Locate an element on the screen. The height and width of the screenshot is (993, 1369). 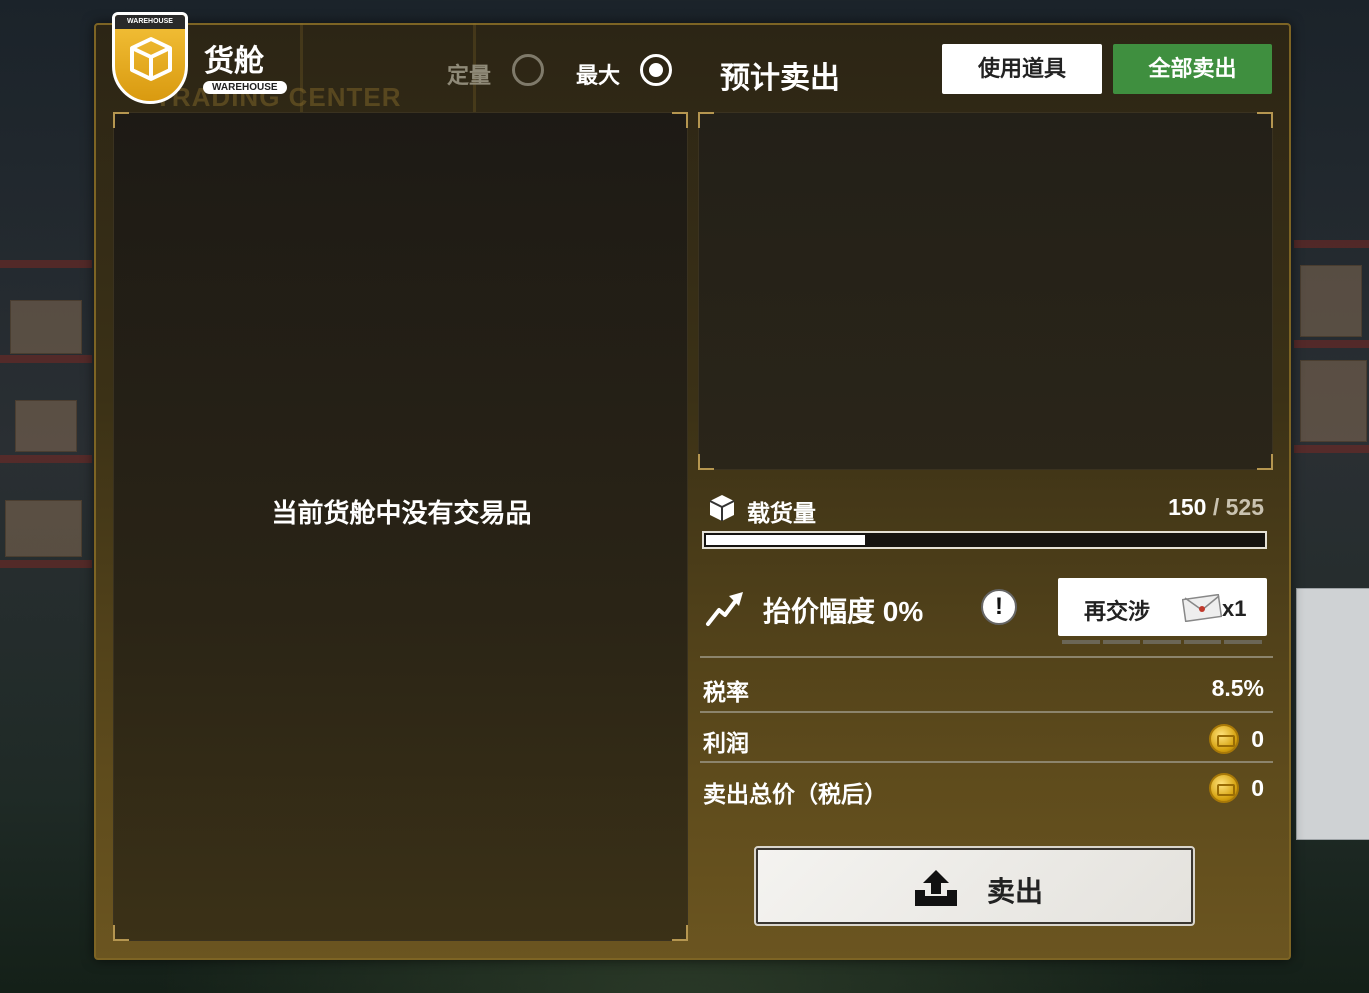
badge-tag: WAREHOUSE is located at coordinates (150, 22).